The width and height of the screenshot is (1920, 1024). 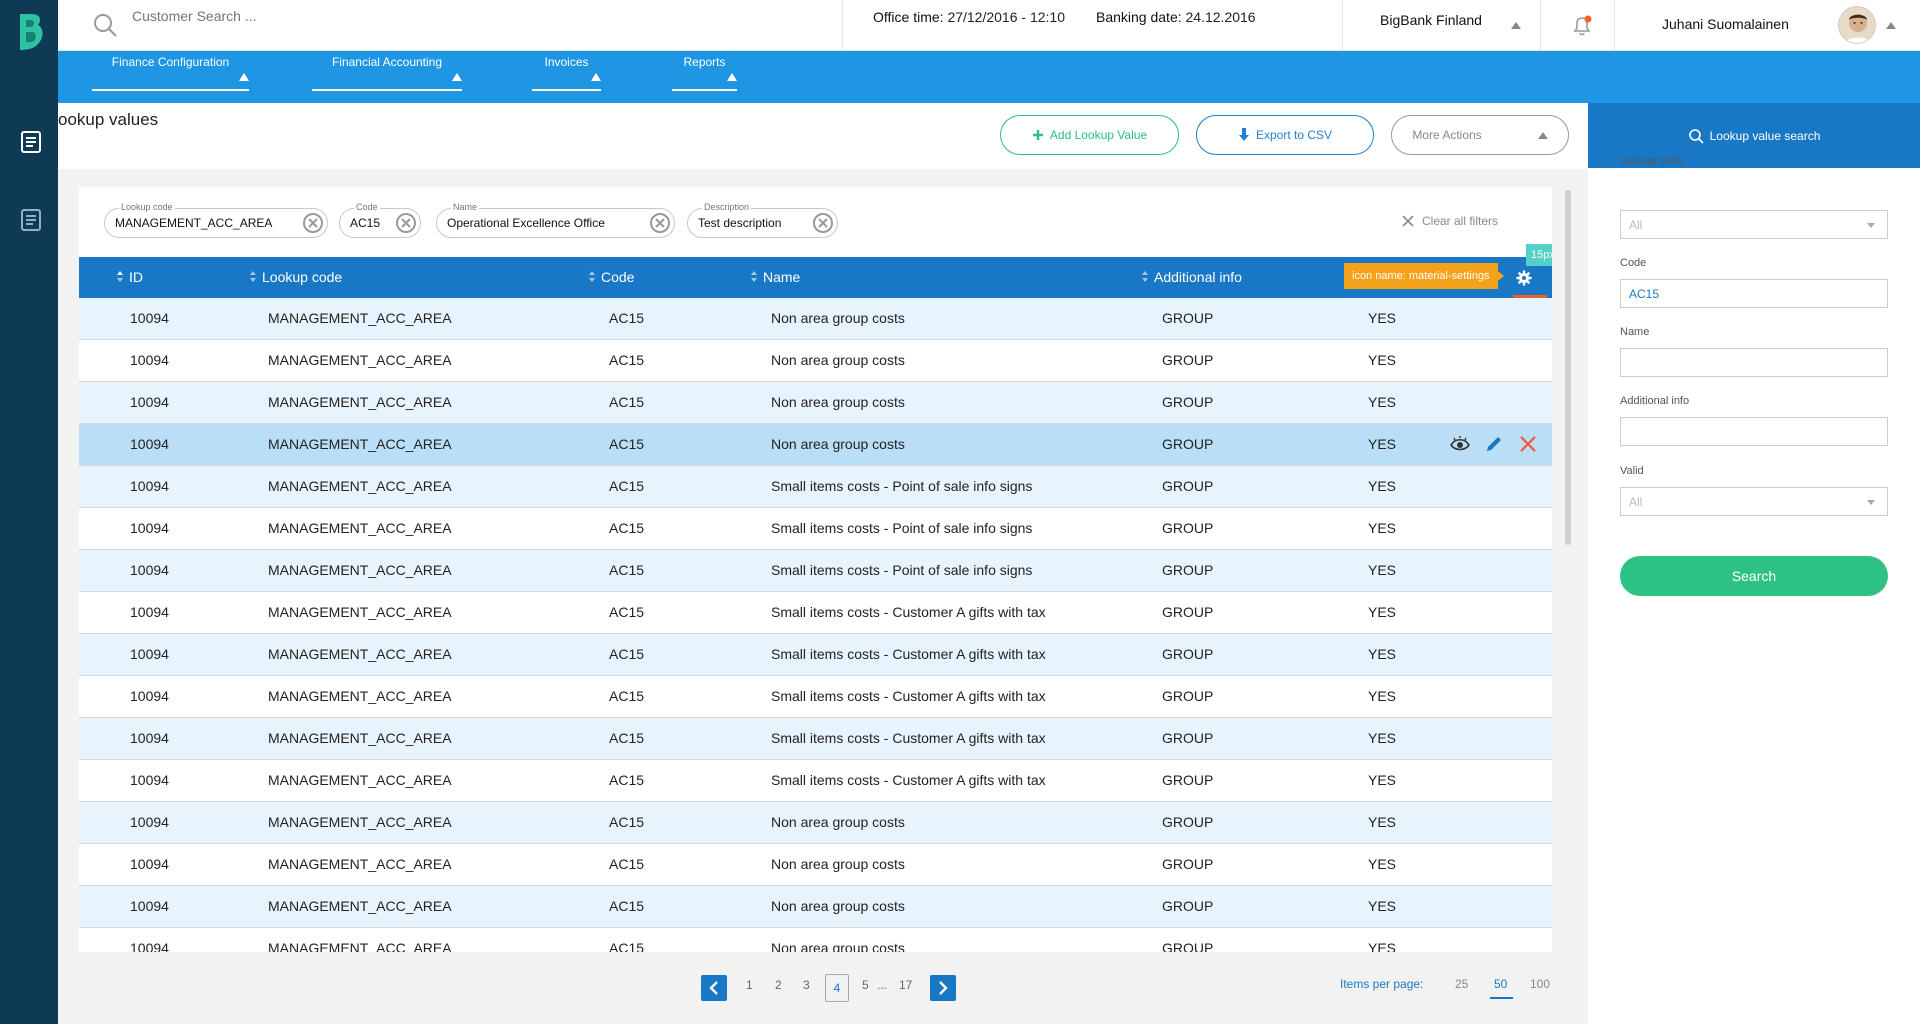 What do you see at coordinates (1243, 134) in the screenshot?
I see `download-arrow-icon` at bounding box center [1243, 134].